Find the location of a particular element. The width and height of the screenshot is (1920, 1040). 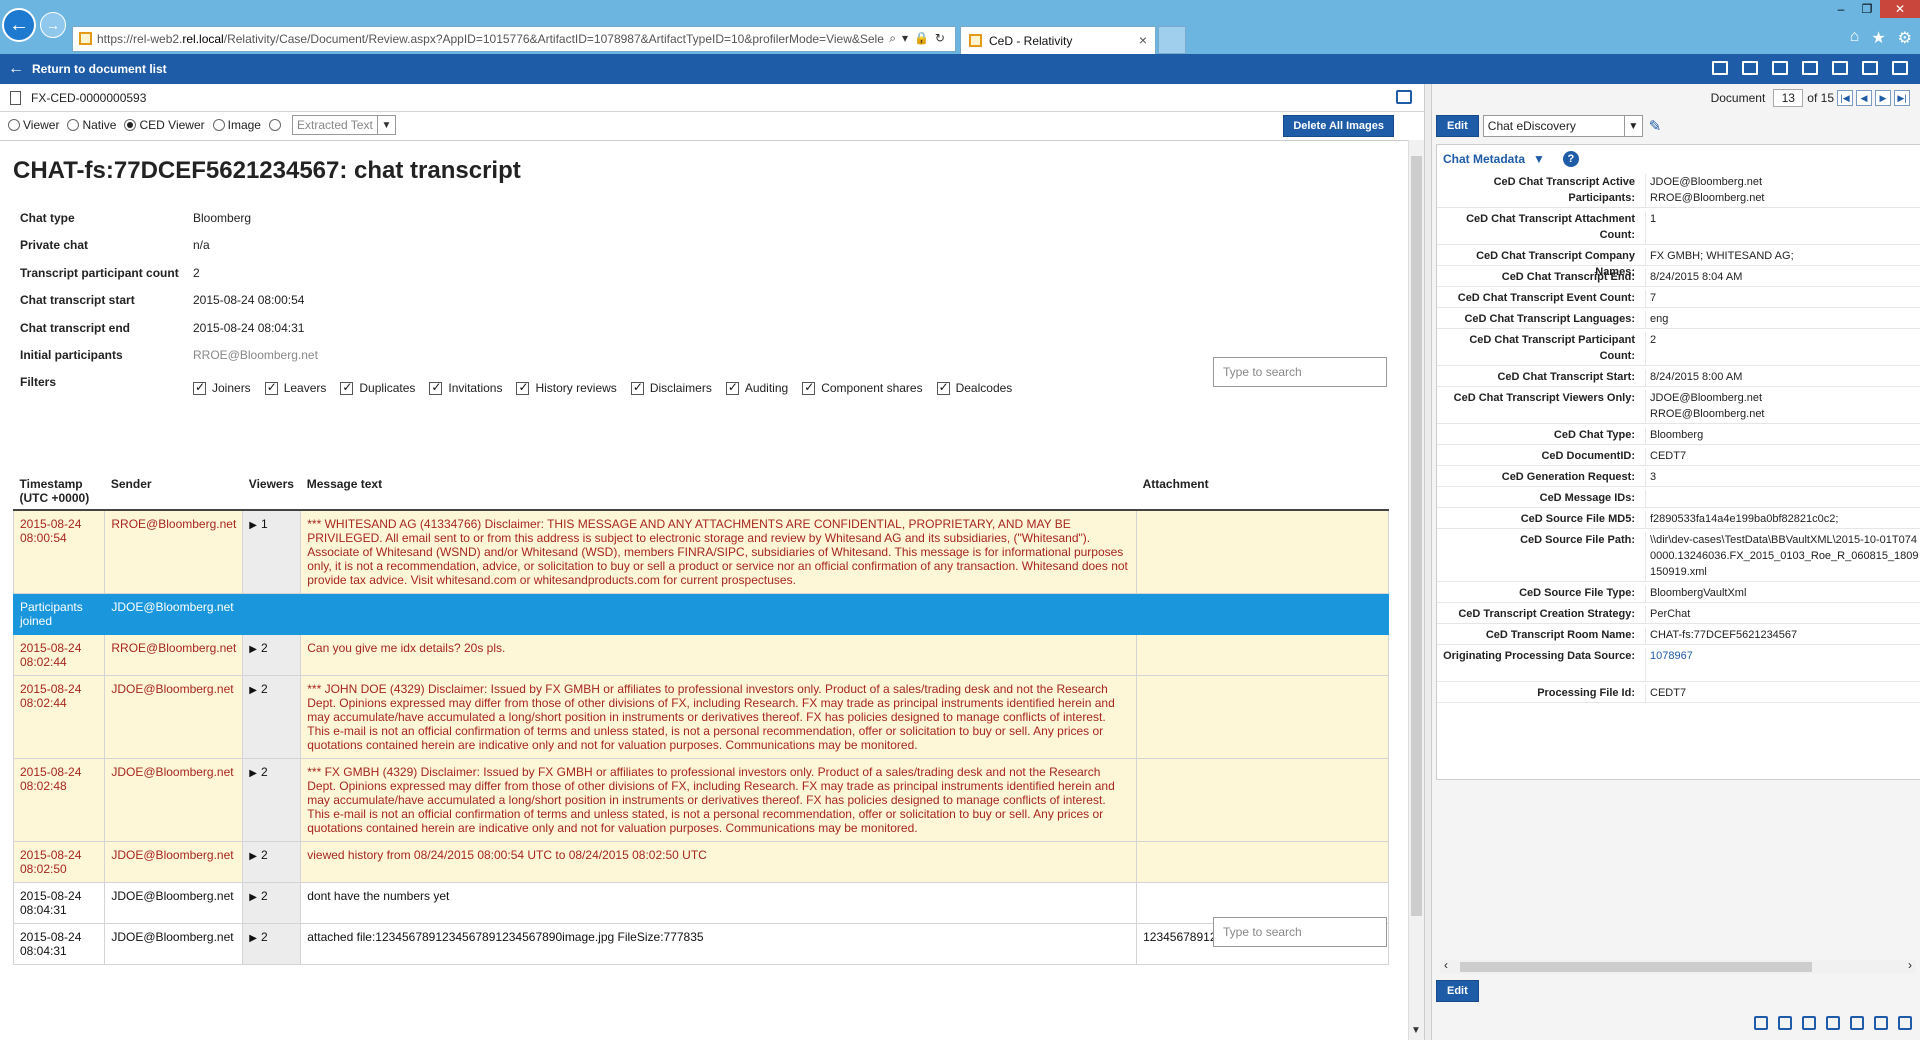

next-document-icon: ▶ is located at coordinates (1883, 98).